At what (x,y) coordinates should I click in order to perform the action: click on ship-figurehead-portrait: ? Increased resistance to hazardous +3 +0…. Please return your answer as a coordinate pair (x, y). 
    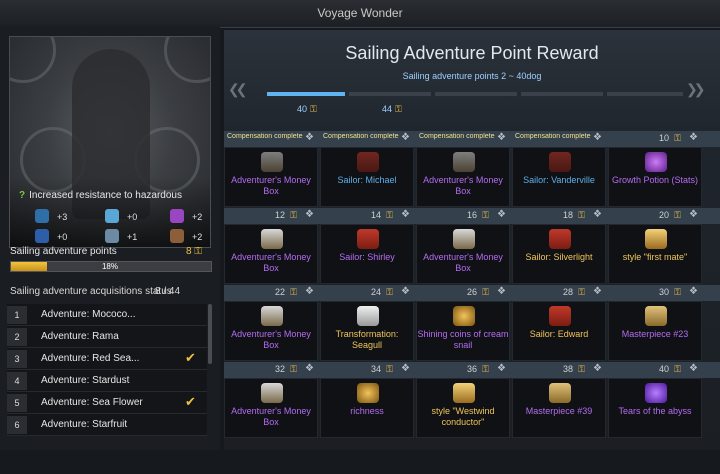
    Looking at the image, I should click on (110, 142).